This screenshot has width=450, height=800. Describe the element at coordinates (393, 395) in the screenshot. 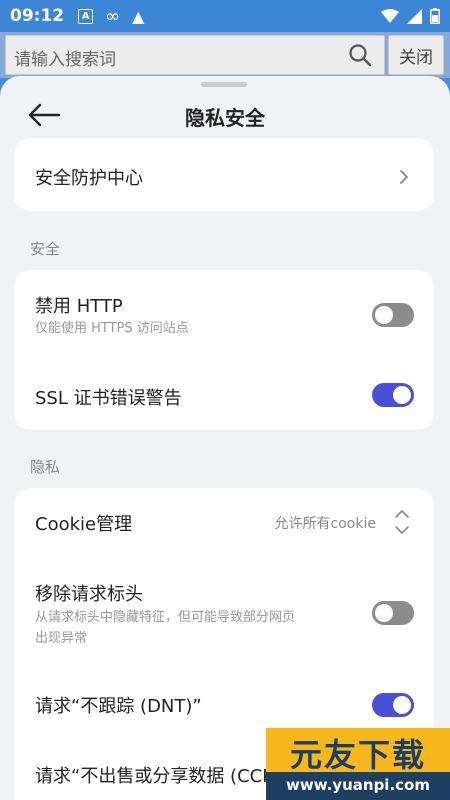

I see `ssl-warning-toggle` at that location.